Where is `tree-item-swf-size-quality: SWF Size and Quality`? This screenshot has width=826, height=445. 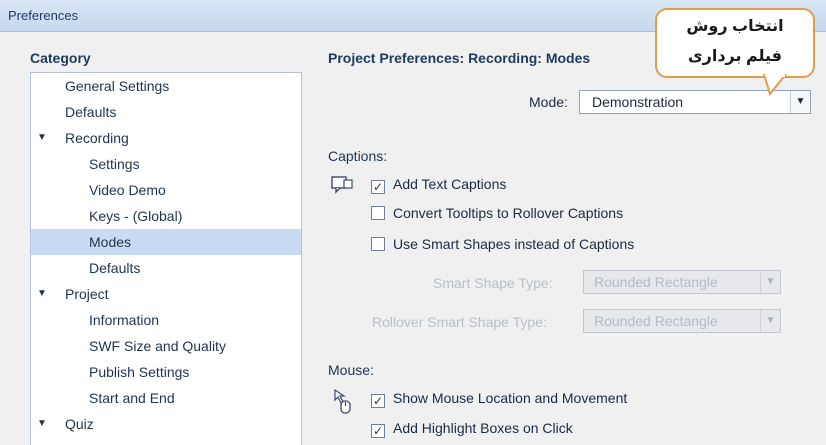 tree-item-swf-size-quality: SWF Size and Quality is located at coordinates (166, 346).